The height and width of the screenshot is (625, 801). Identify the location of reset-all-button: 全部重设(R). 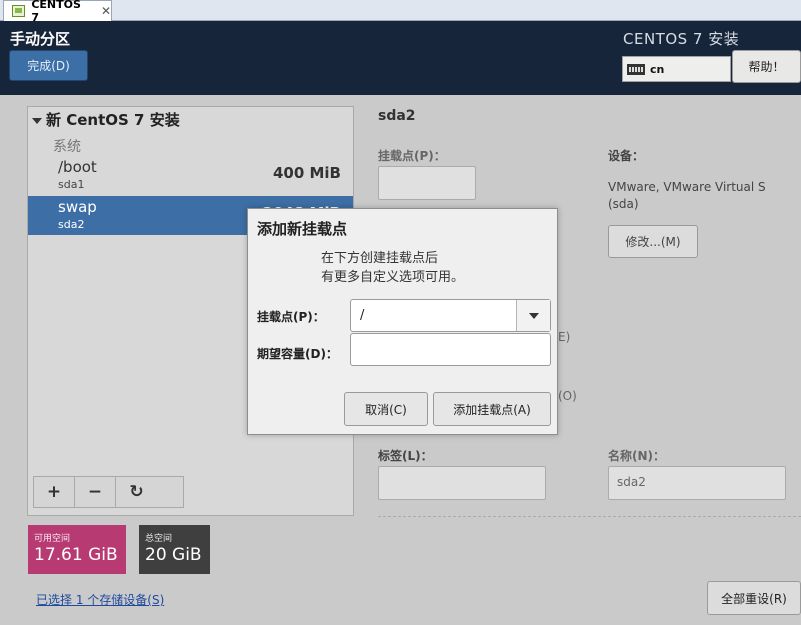
(754, 598).